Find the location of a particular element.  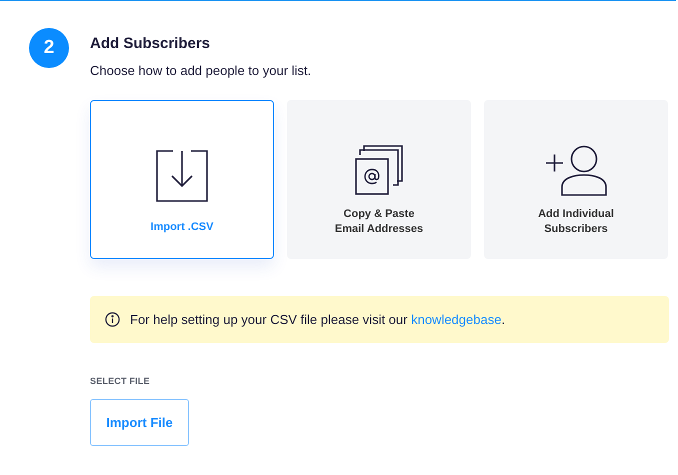

import-file-button: Import File is located at coordinates (139, 422).